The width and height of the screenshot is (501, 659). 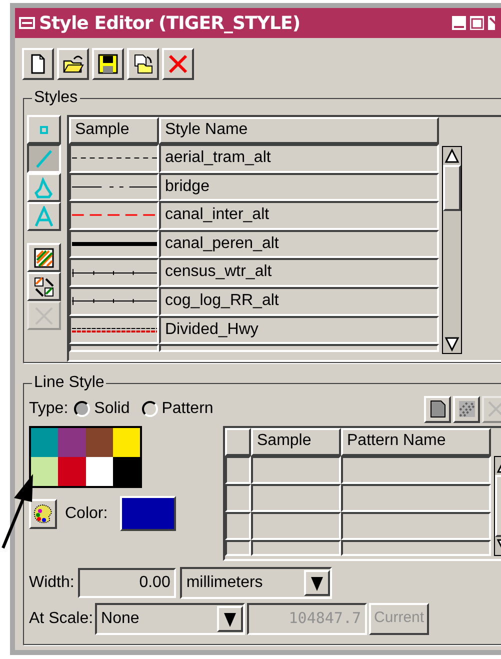 What do you see at coordinates (51, 583) in the screenshot?
I see `width-label: Width:` at bounding box center [51, 583].